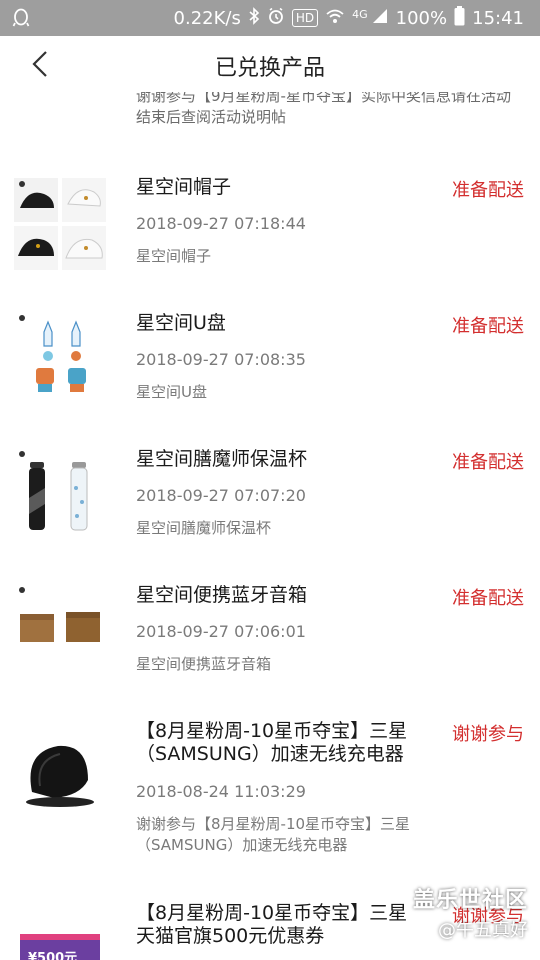 This screenshot has height=960, width=540. I want to click on battery-percent: 100%, so click(421, 18).